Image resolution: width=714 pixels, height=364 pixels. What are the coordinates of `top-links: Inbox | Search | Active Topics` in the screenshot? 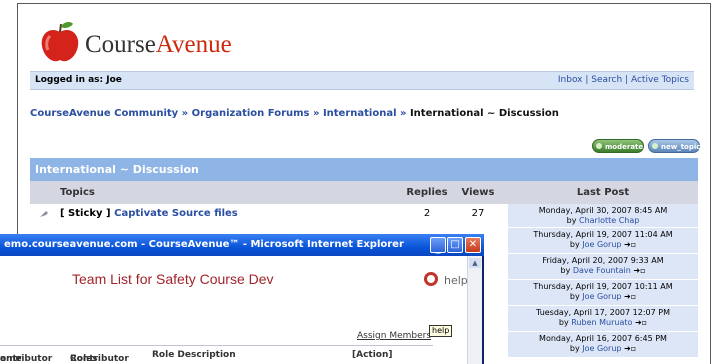 It's located at (623, 80).